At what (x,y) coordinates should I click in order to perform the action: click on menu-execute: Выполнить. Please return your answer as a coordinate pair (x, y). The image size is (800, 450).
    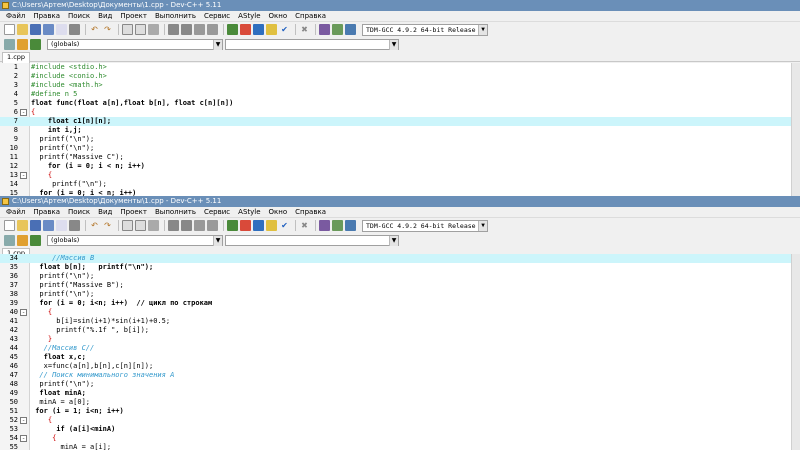
    Looking at the image, I should click on (175, 212).